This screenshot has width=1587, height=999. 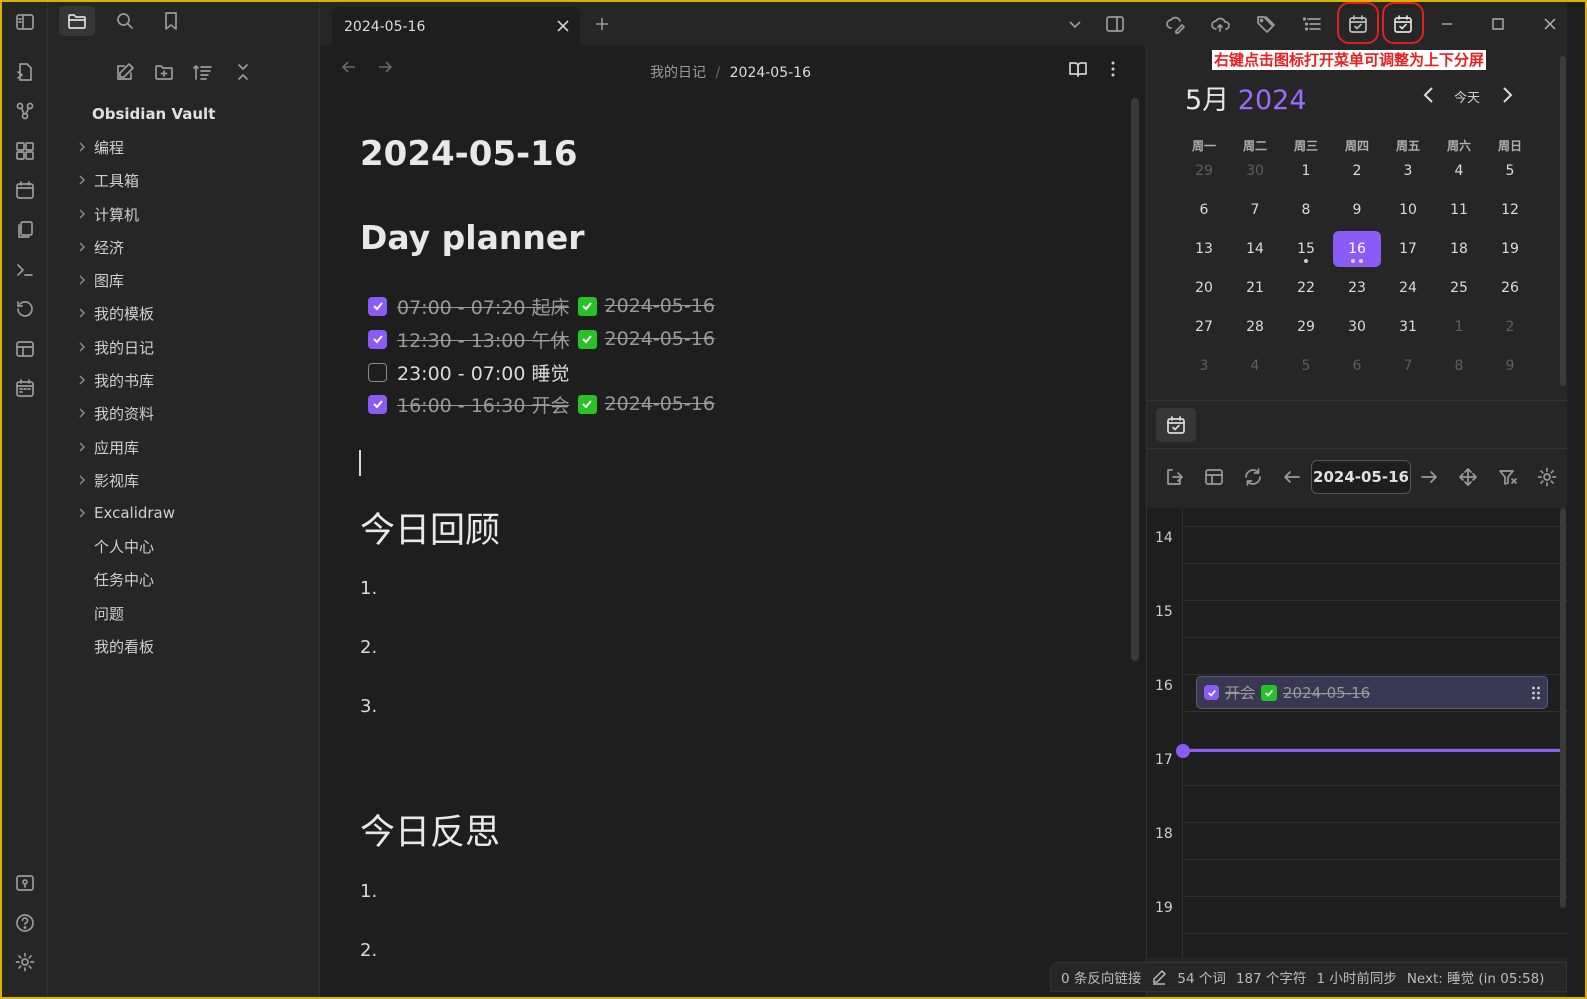 I want to click on calendar-day: 24, so click(x=1408, y=288).